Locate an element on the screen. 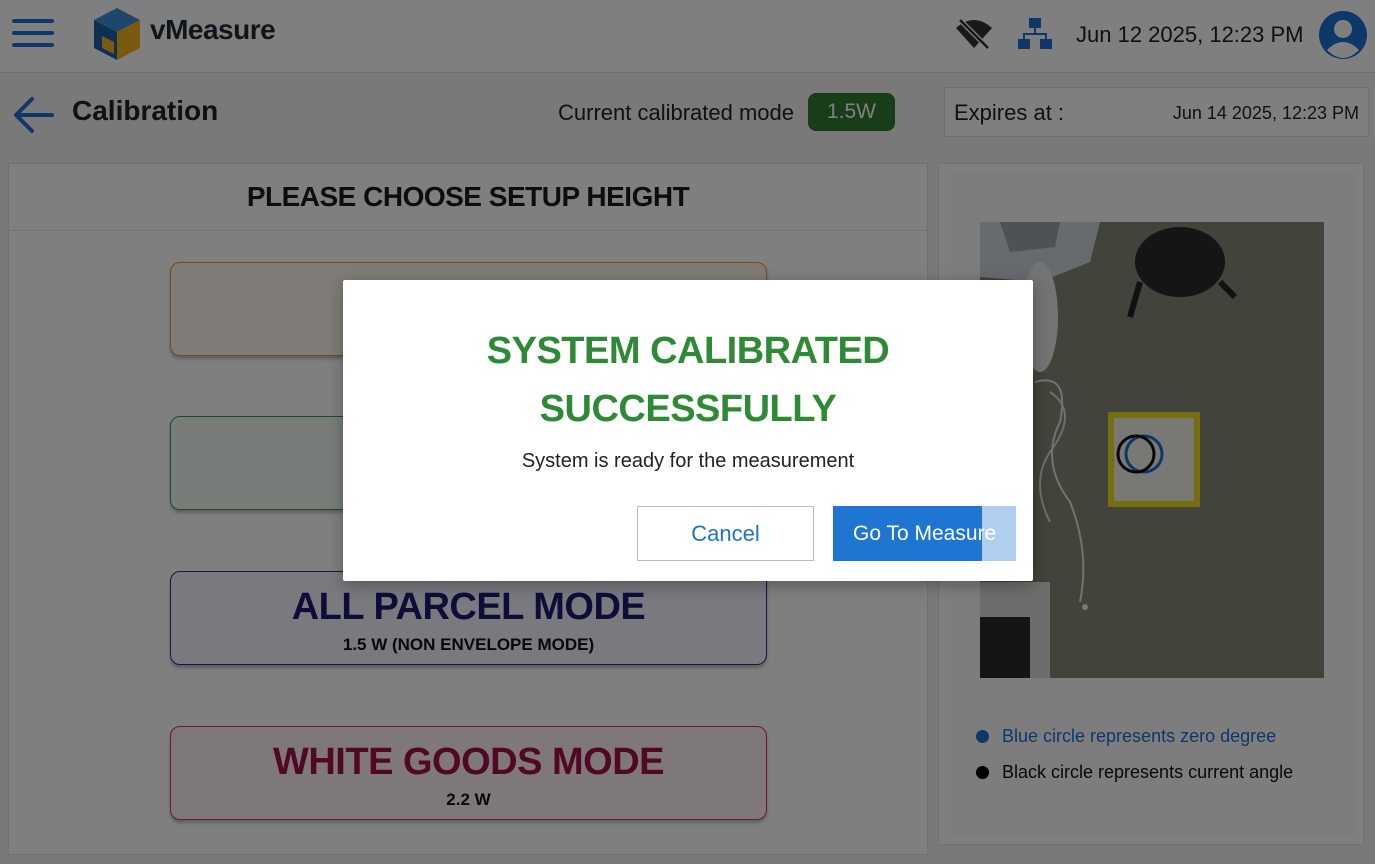 The height and width of the screenshot is (864, 1375). go-to-measure-button: Go To Measure is located at coordinates (924, 533).